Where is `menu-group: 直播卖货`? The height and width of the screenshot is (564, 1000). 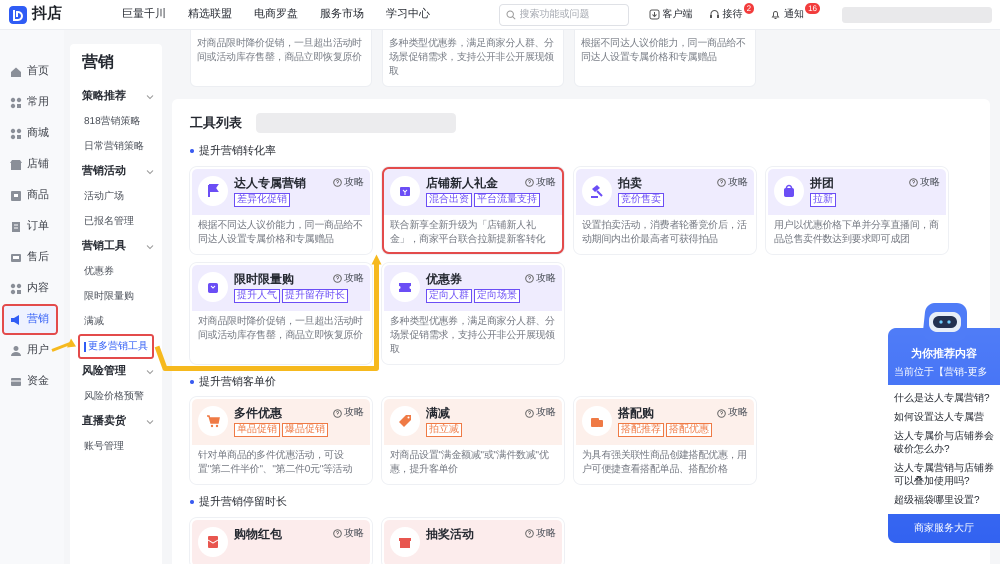
menu-group: 直播卖货 is located at coordinates (122, 421).